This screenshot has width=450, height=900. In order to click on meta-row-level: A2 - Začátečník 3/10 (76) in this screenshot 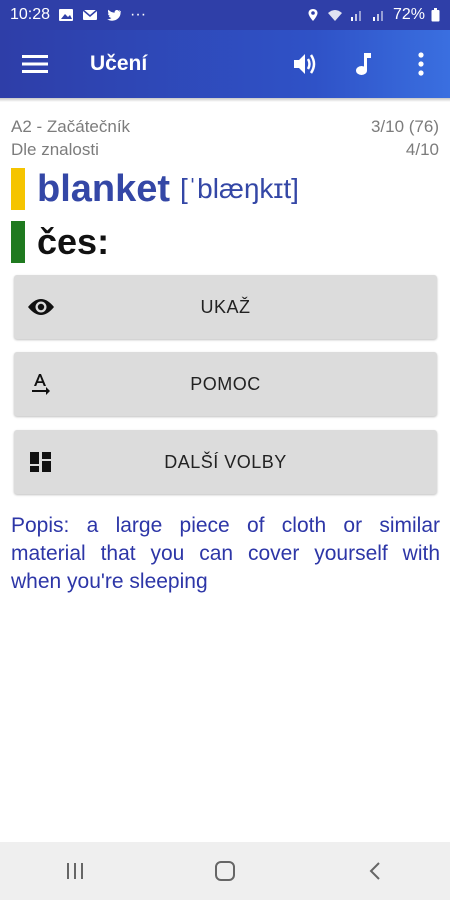, I will do `click(225, 127)`.